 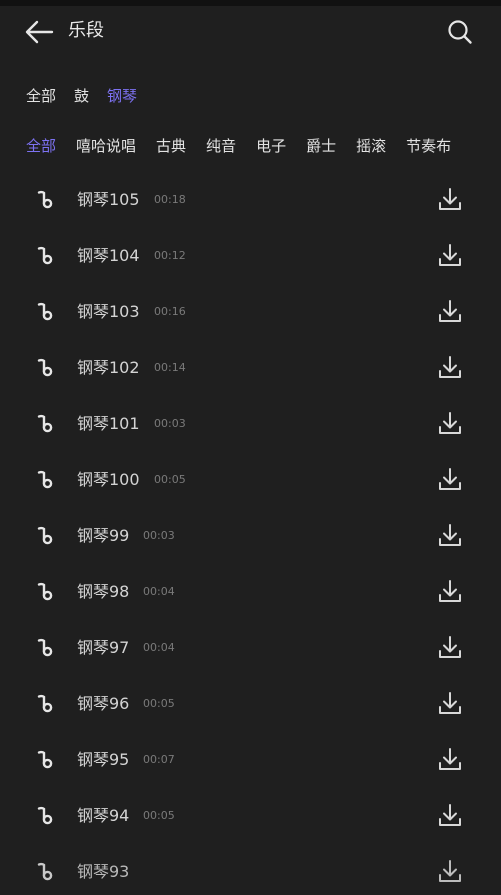 I want to click on track-duration: 00:07, so click(x=159, y=759).